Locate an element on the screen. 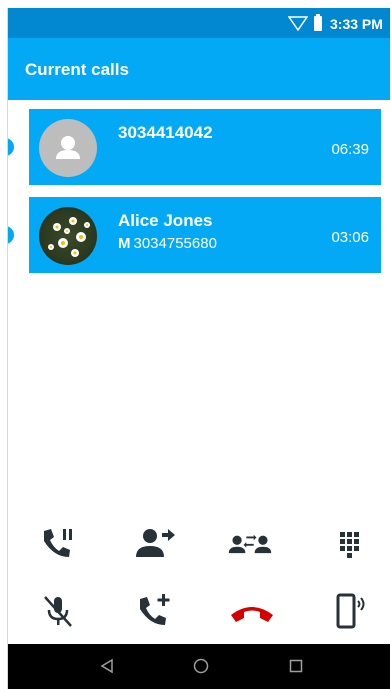  end-call-icon is located at coordinates (252, 614).